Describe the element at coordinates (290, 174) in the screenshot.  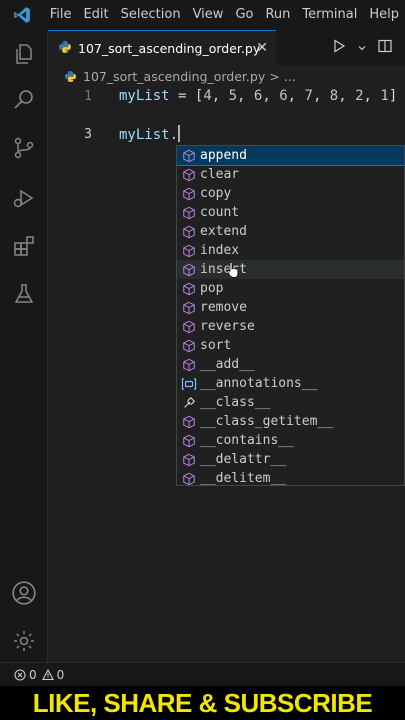
I see `suggestion-item: clear` at that location.